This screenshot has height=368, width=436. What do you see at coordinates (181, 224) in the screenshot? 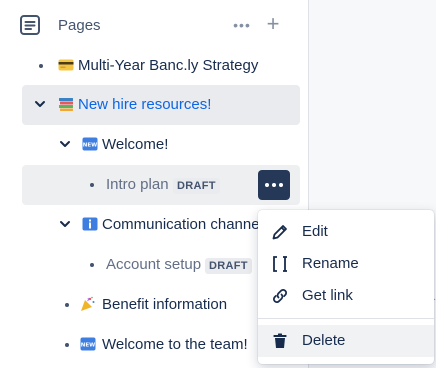
I see `tree-item-label: Communication channe` at bounding box center [181, 224].